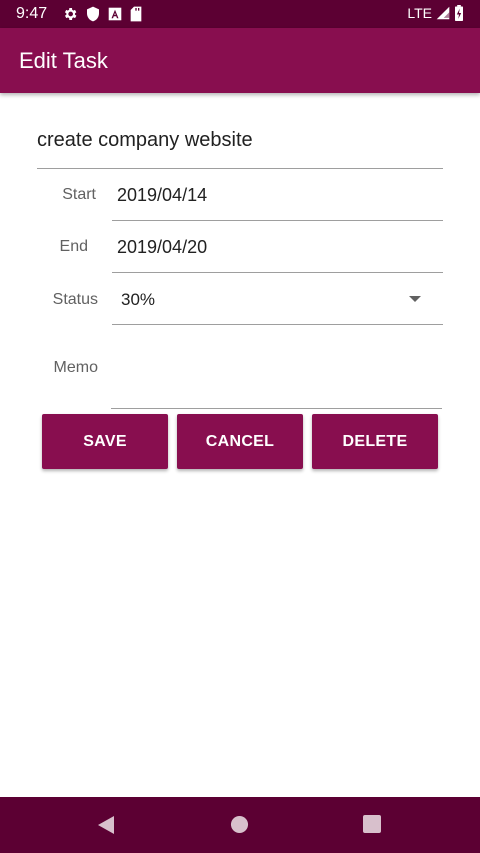  What do you see at coordinates (162, 247) in the screenshot?
I see `end-date-value: 2019/04/20` at bounding box center [162, 247].